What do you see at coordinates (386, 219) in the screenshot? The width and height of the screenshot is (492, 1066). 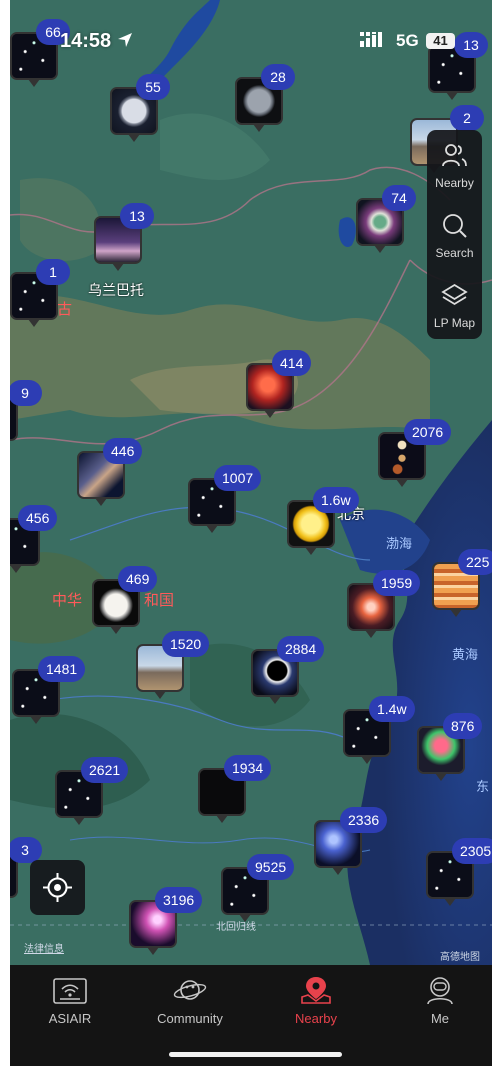 I see `map-pin-p74: 74` at bounding box center [386, 219].